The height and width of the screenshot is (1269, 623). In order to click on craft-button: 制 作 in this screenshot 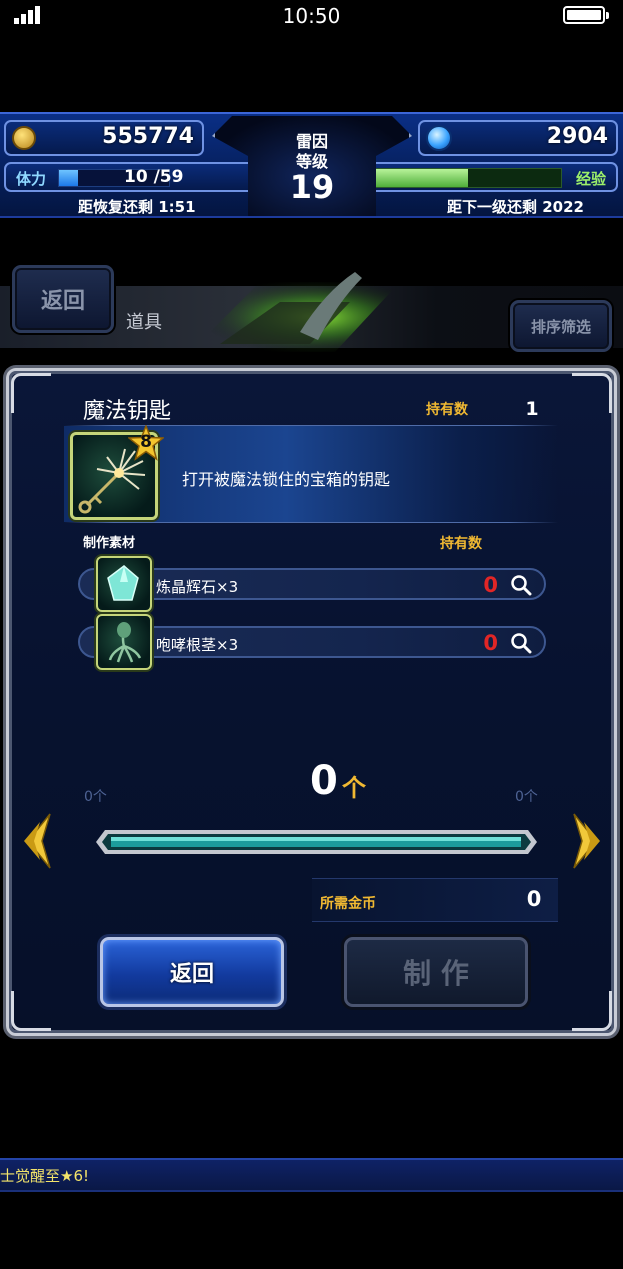, I will do `click(436, 972)`.